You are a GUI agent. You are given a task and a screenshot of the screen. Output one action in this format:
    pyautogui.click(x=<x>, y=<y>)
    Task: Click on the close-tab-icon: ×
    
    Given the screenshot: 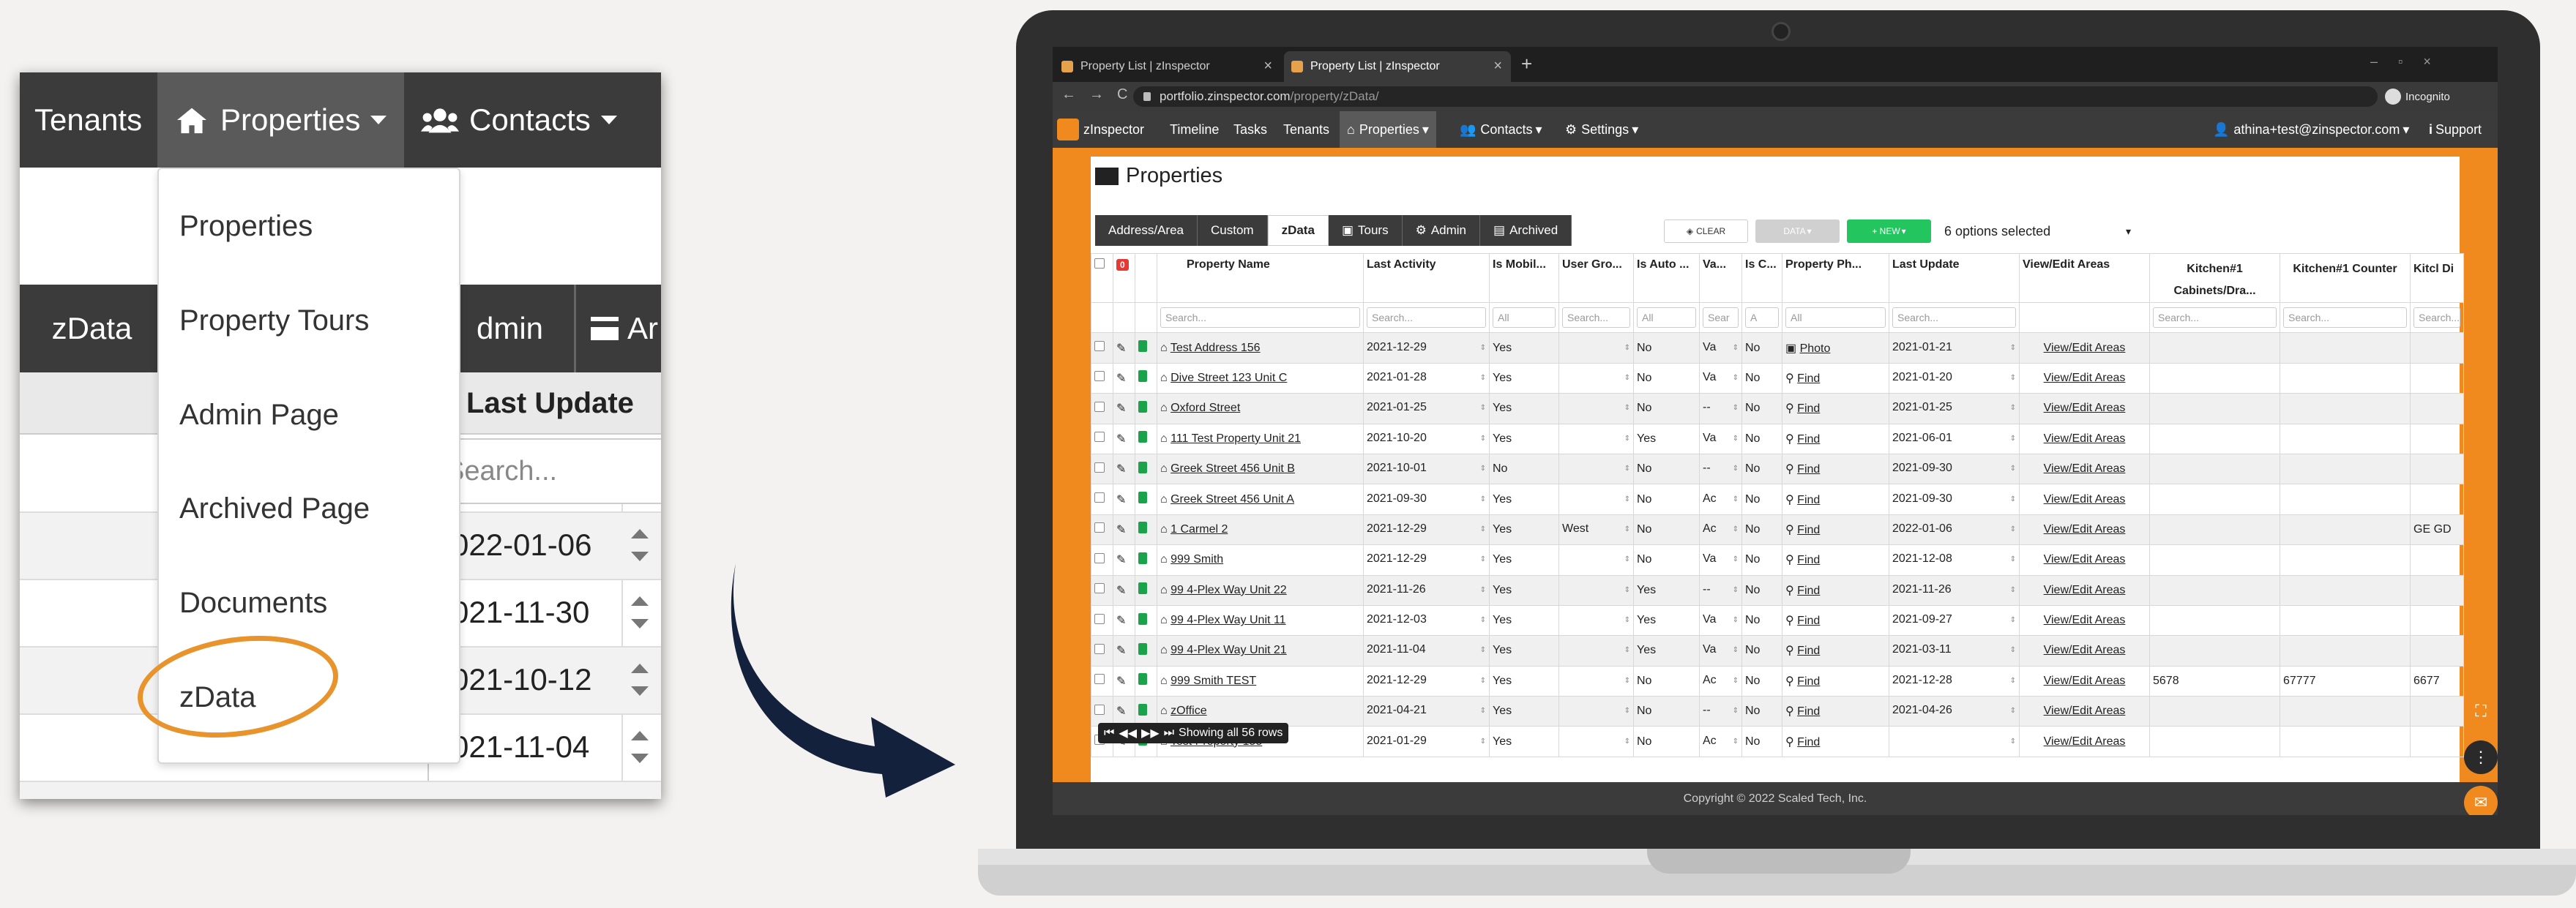 What is the action you would take?
    pyautogui.click(x=1267, y=66)
    